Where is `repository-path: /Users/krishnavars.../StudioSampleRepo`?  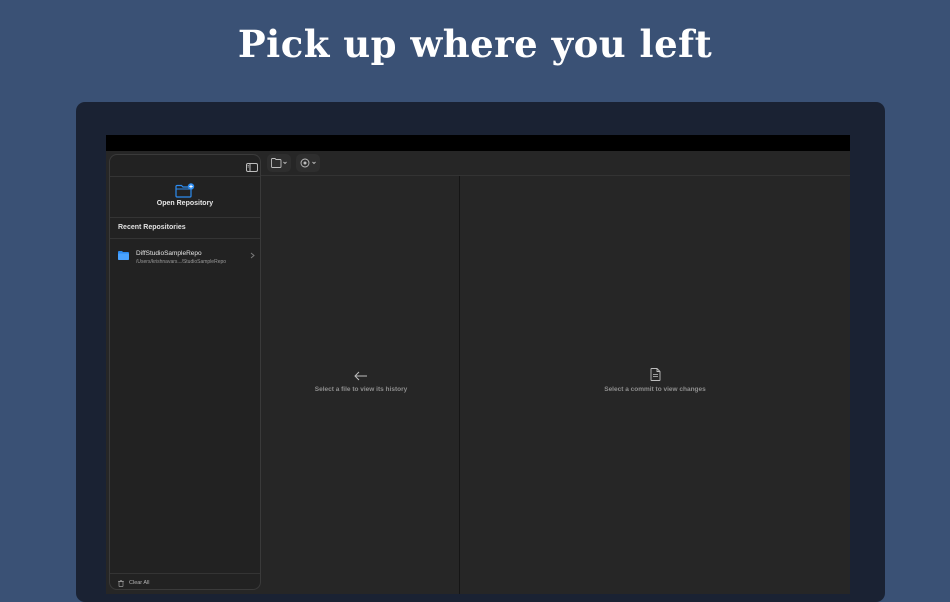 repository-path: /Users/krishnavars.../StudioSampleRepo is located at coordinates (181, 262).